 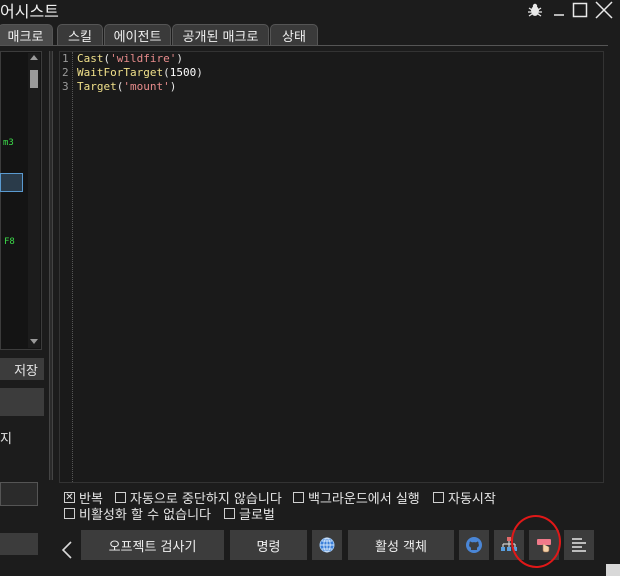 What do you see at coordinates (613, 570) in the screenshot?
I see `resize-grip` at bounding box center [613, 570].